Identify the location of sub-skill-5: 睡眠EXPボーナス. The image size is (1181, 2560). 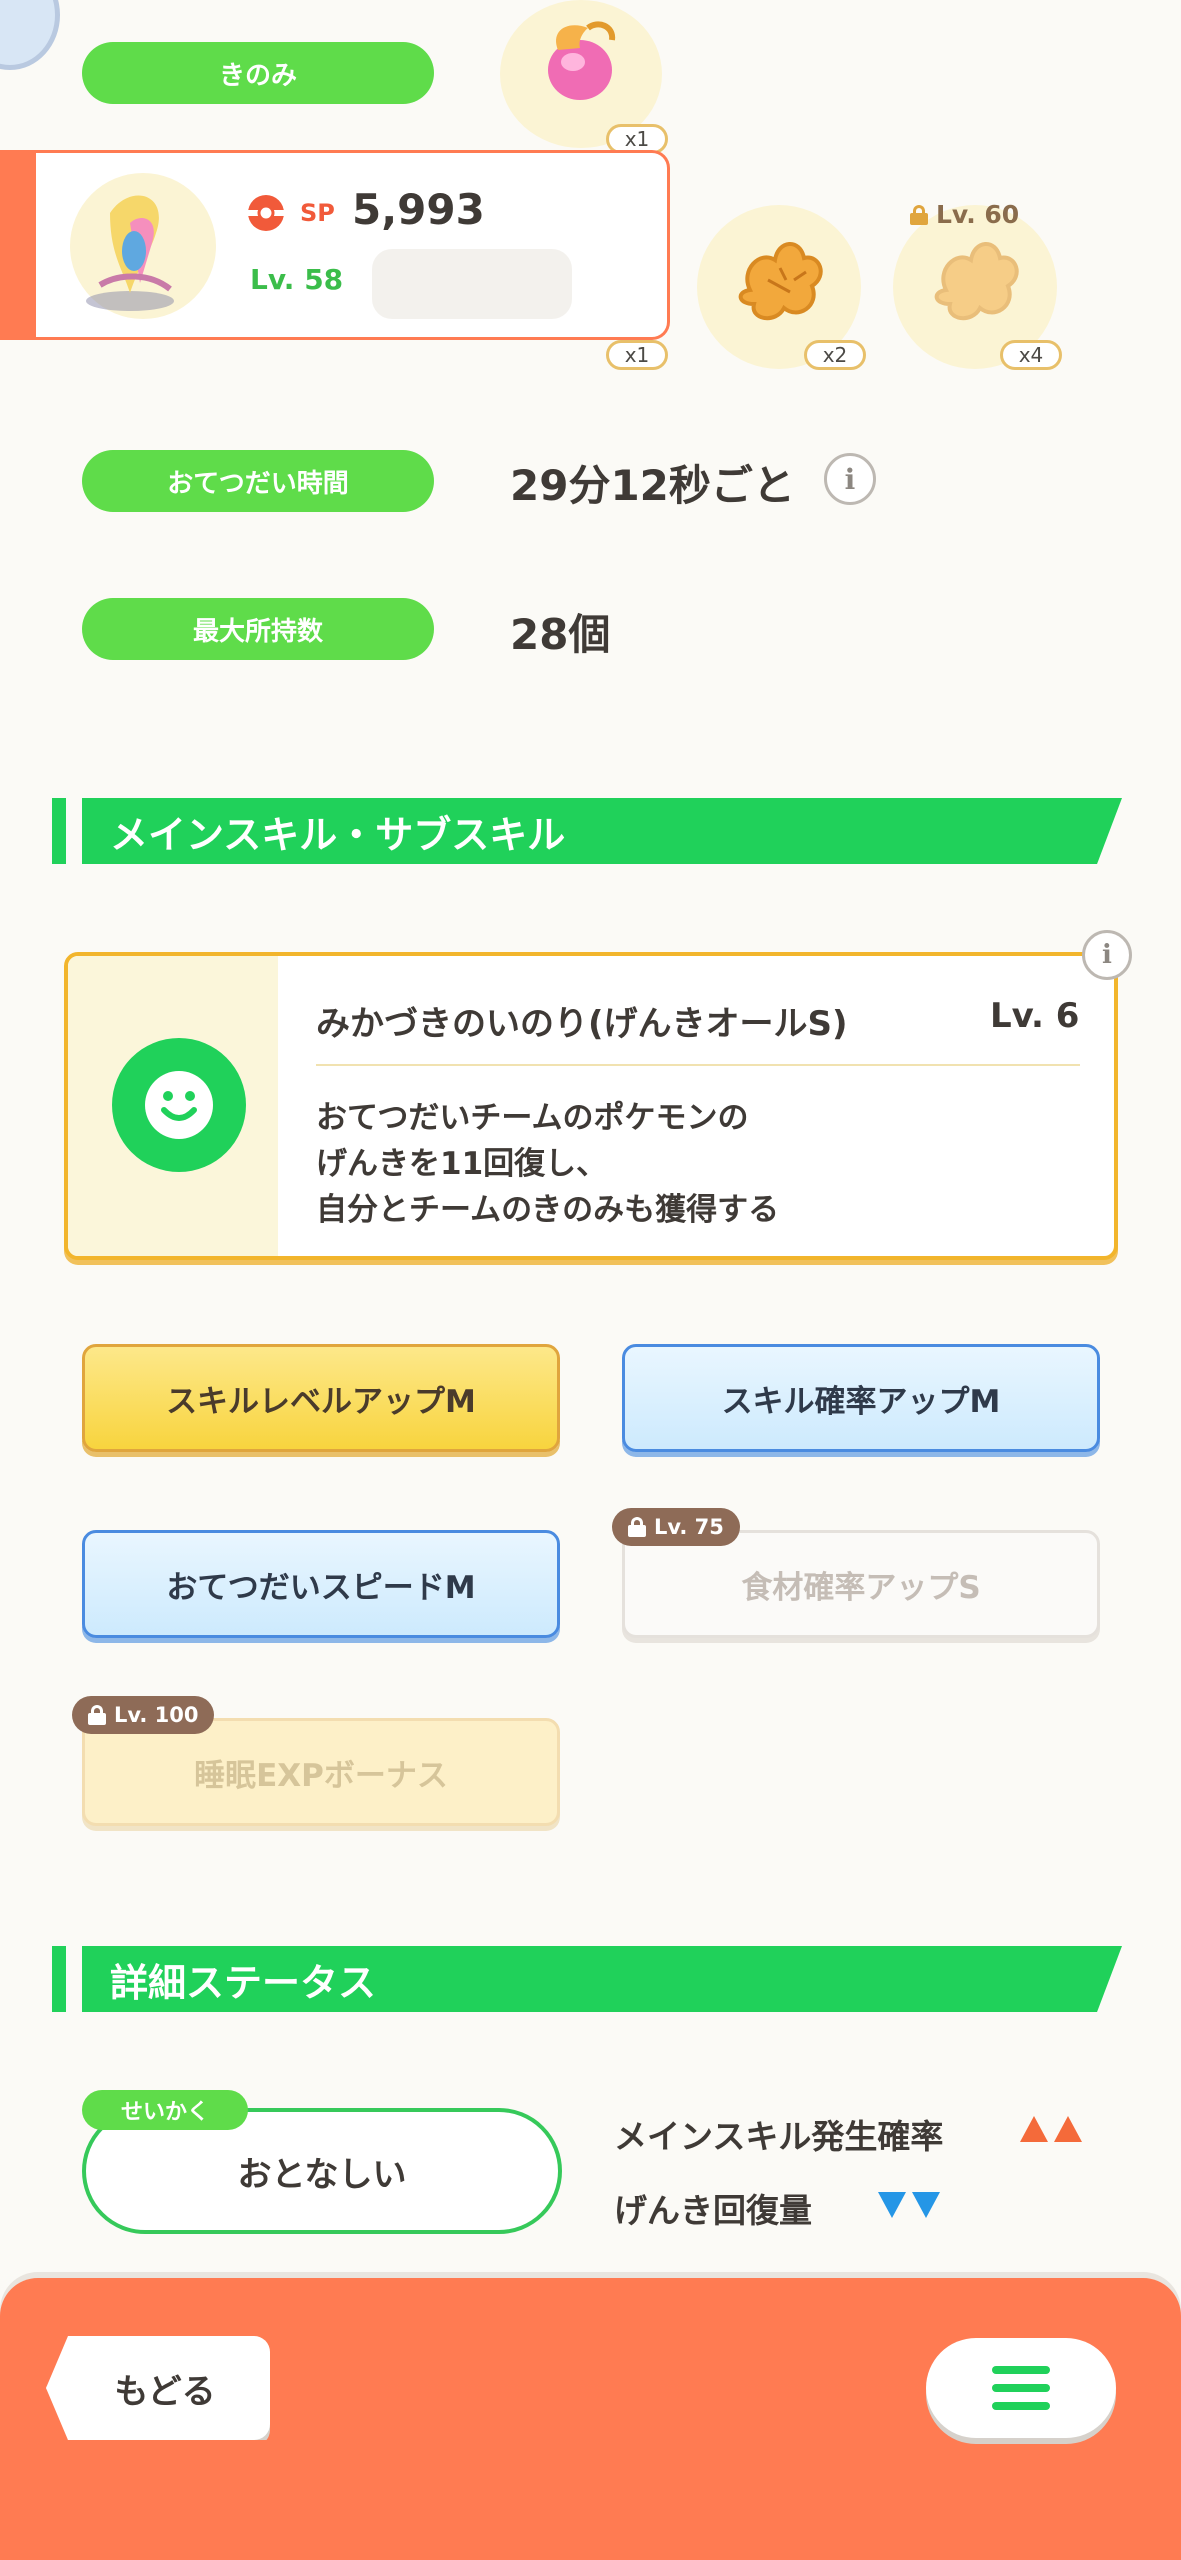
(321, 1772).